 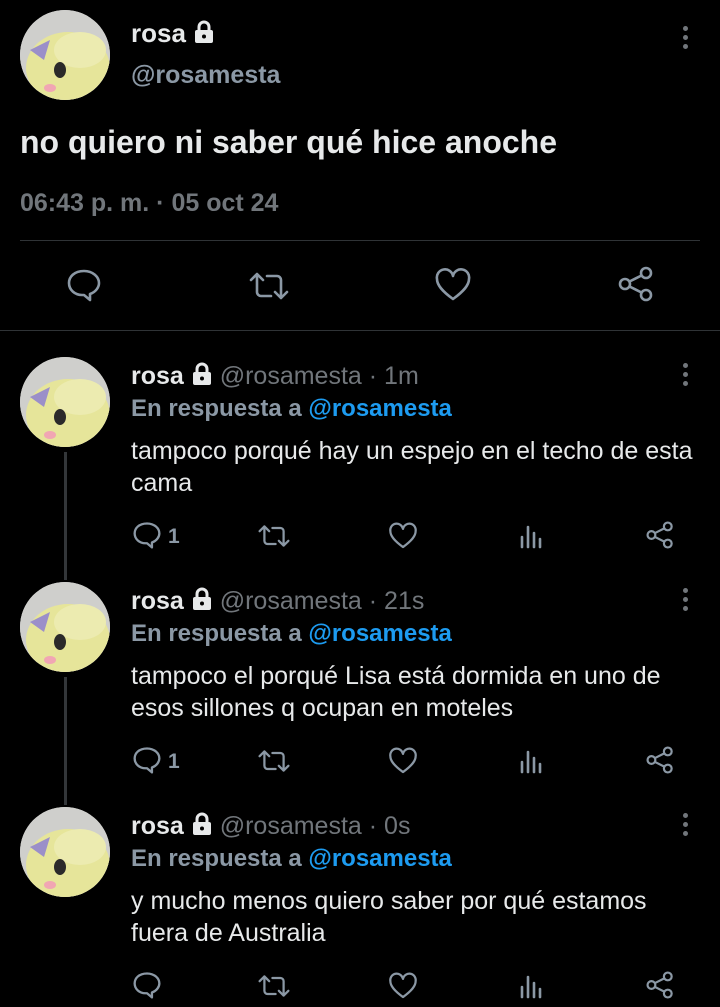 I want to click on display-name-text: rosa, so click(x=158, y=33).